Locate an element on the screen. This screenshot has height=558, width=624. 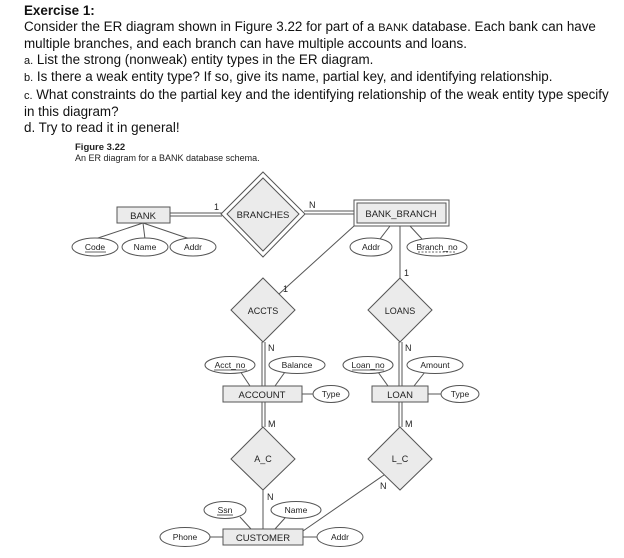
edge-customer-ssn is located at coordinates (245, 523).